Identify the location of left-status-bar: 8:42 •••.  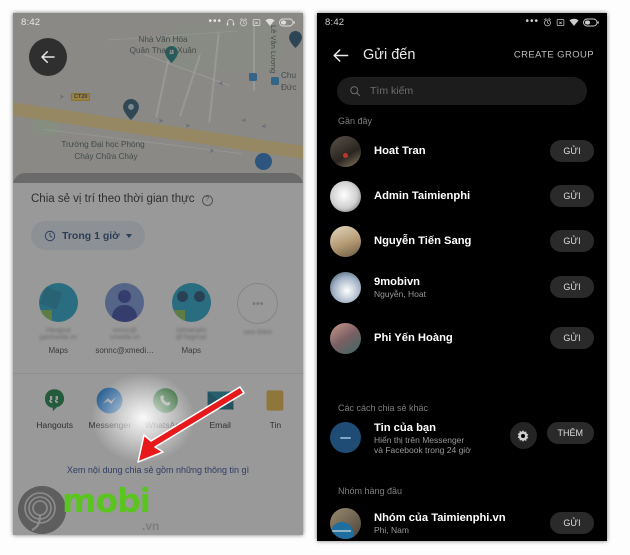
(158, 22).